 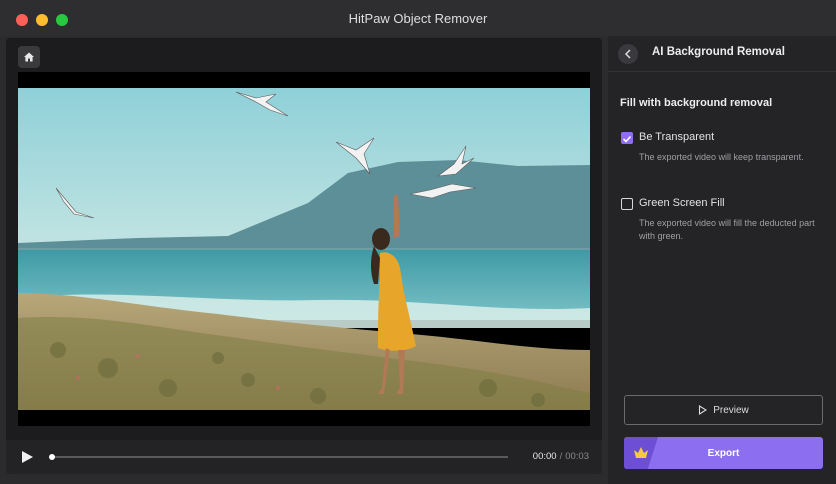 I want to click on home-icon, so click(x=29, y=57).